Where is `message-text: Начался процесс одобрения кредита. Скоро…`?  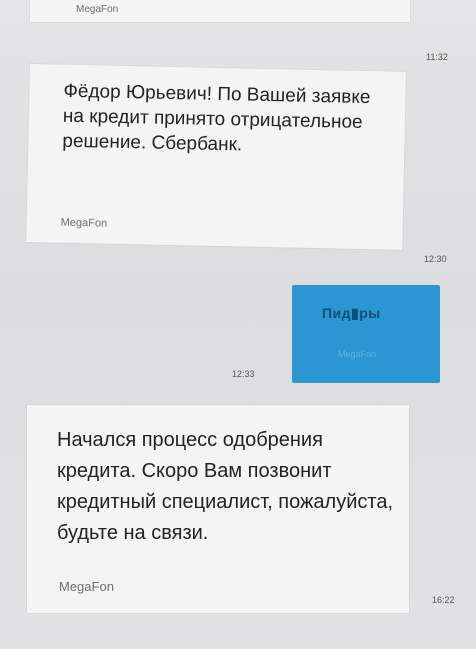 message-text: Начался процесс одобрения кредита. Скоро… is located at coordinates (225, 486).